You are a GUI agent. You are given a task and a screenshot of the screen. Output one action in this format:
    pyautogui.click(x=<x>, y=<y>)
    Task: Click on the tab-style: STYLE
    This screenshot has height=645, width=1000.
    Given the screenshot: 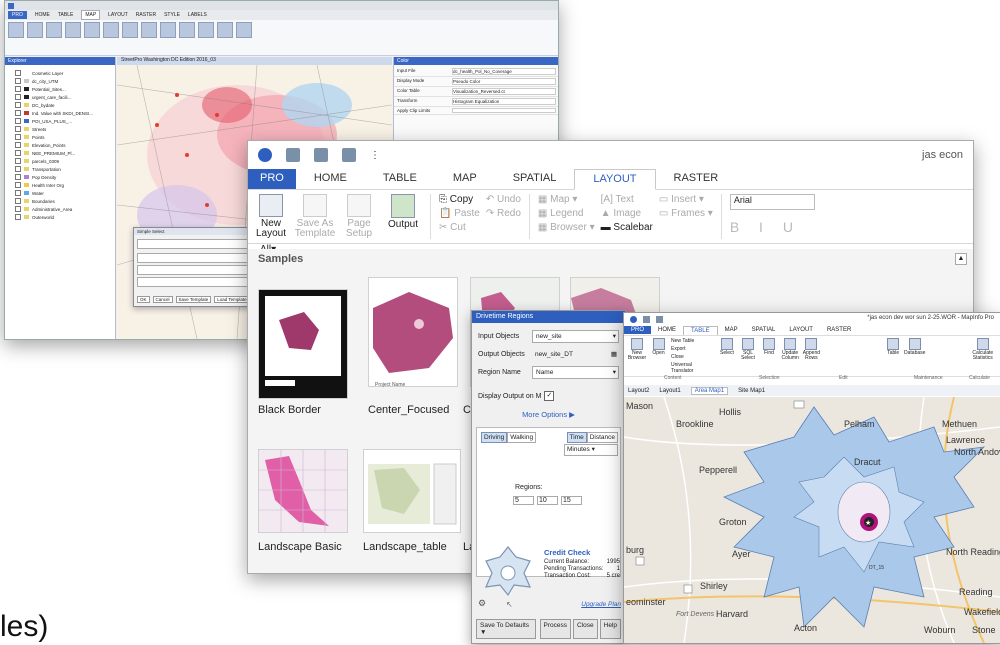 What is the action you would take?
    pyautogui.click(x=172, y=15)
    